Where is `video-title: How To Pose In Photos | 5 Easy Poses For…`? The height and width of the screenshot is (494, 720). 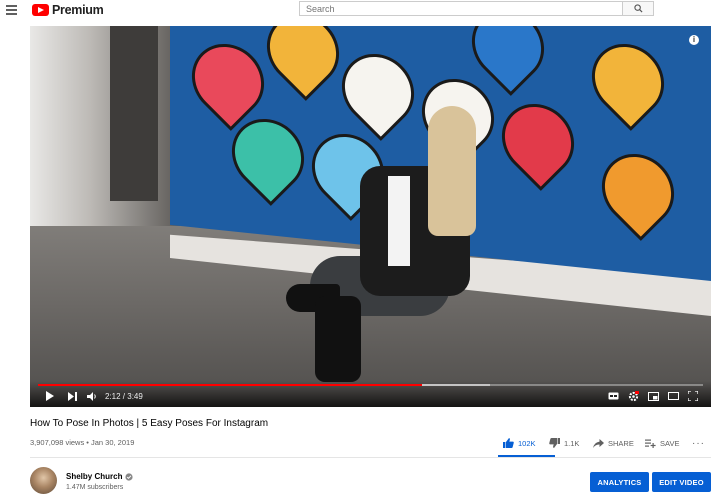
video-title: How To Pose In Photos | 5 Easy Poses For… is located at coordinates (149, 423).